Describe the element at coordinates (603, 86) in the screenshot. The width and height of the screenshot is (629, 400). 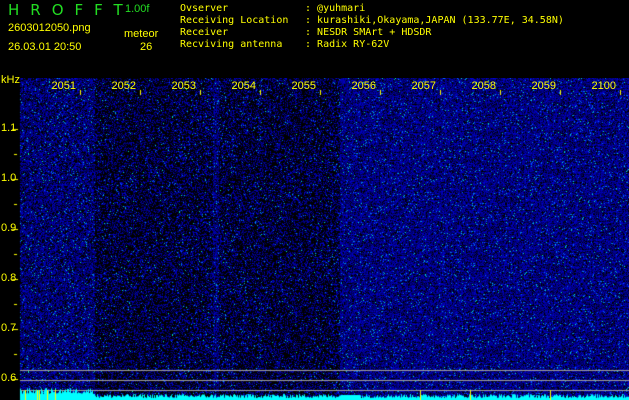
I see `time-label: 2100` at that location.